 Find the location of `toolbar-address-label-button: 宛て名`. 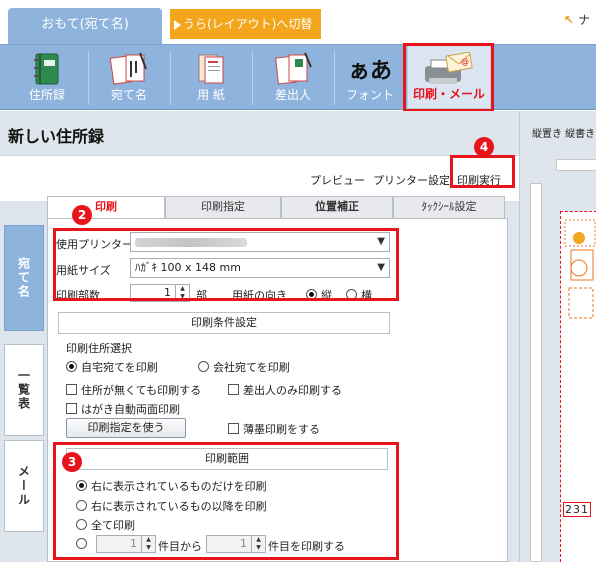

toolbar-address-label-button: 宛て名 is located at coordinates (129, 77).